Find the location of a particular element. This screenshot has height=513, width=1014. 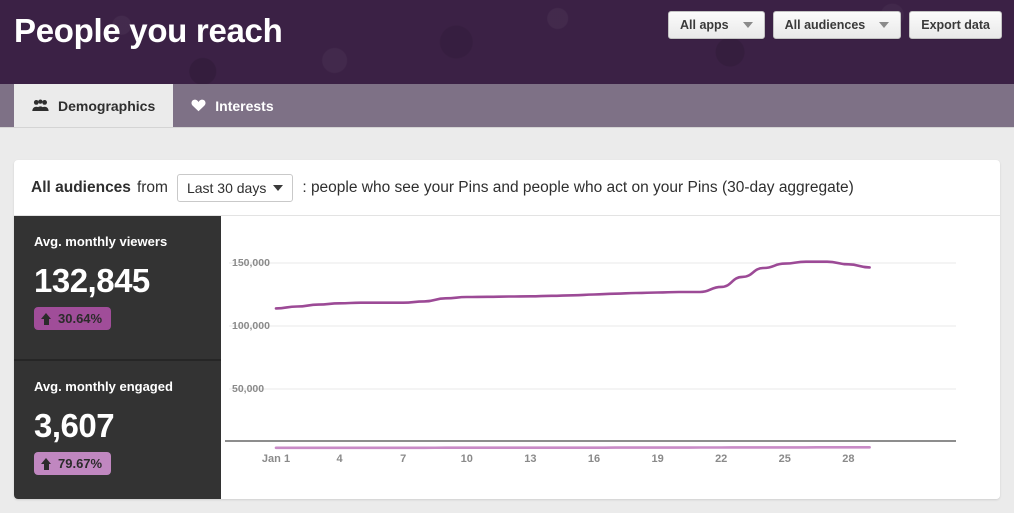

page-title: People you reach is located at coordinates (148, 30).